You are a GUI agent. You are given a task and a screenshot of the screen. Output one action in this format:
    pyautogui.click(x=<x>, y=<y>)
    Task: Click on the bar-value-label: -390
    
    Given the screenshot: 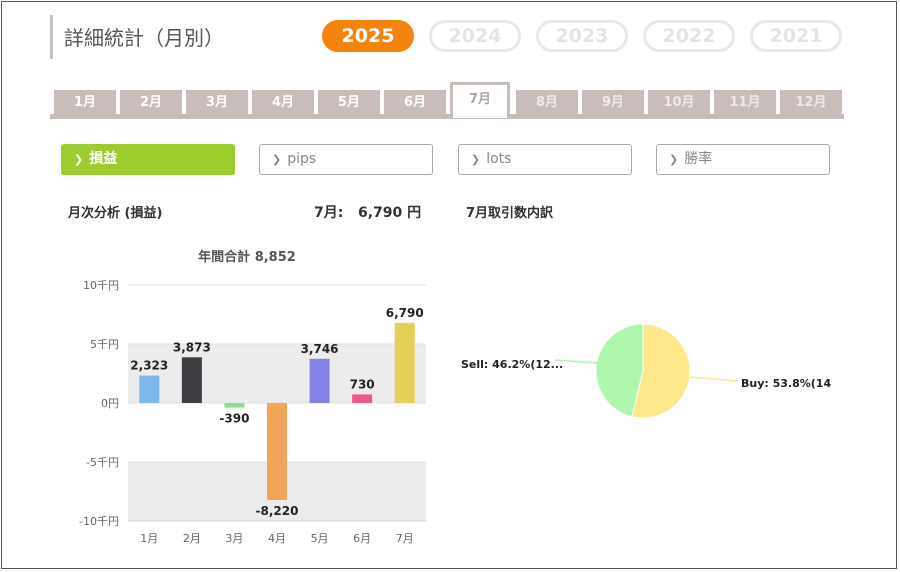 What is the action you would take?
    pyautogui.click(x=234, y=419)
    